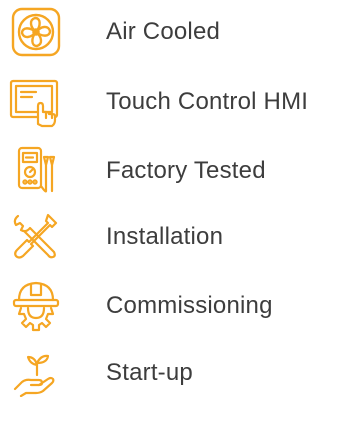 The width and height of the screenshot is (356, 421). I want to click on feature-label: Start-up, so click(149, 372).